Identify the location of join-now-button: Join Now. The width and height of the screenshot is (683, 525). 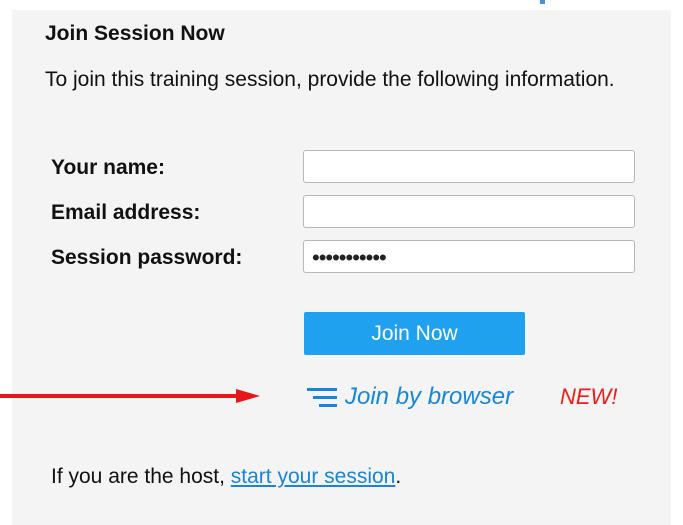
(414, 333).